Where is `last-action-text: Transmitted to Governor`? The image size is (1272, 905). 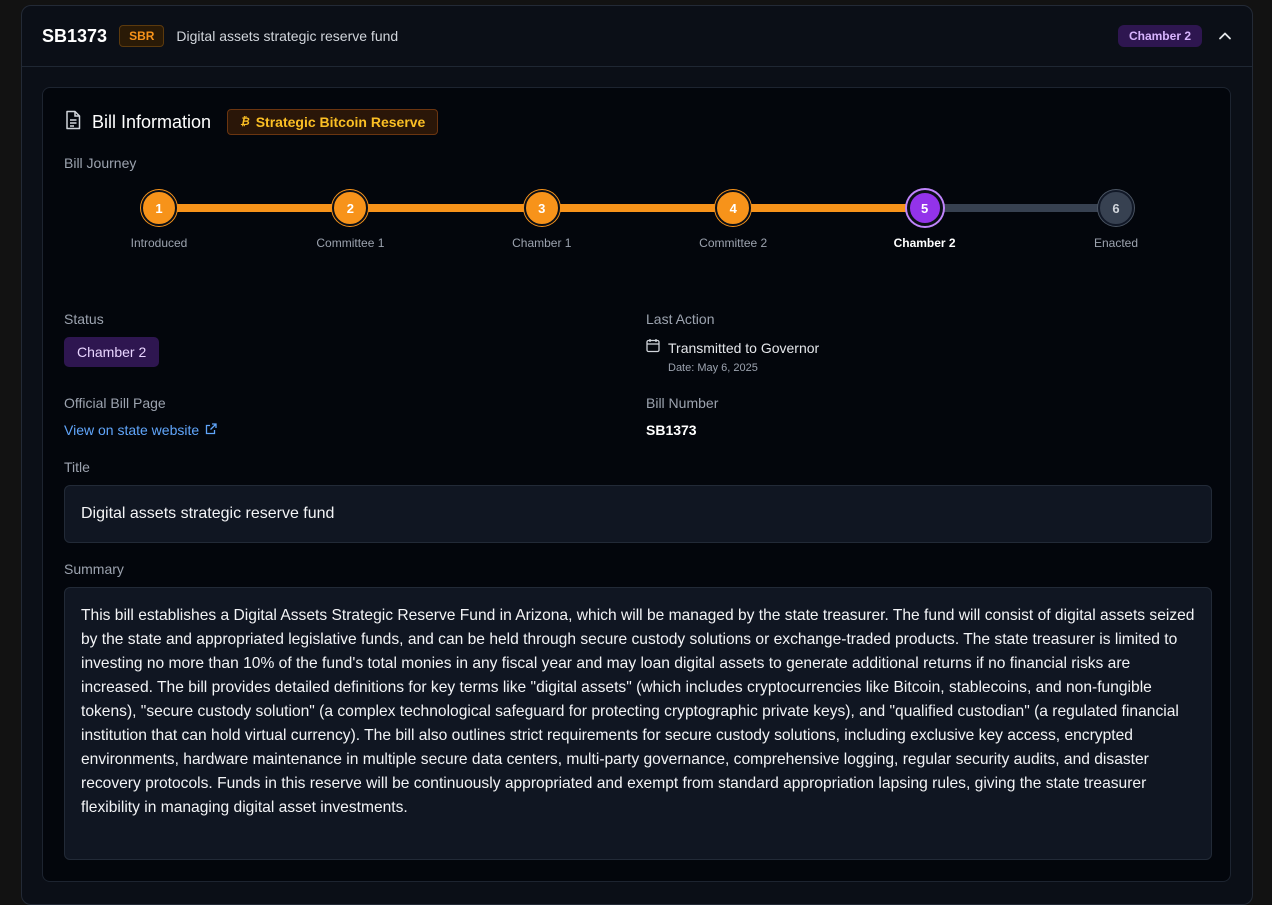 last-action-text: Transmitted to Governor is located at coordinates (744, 348).